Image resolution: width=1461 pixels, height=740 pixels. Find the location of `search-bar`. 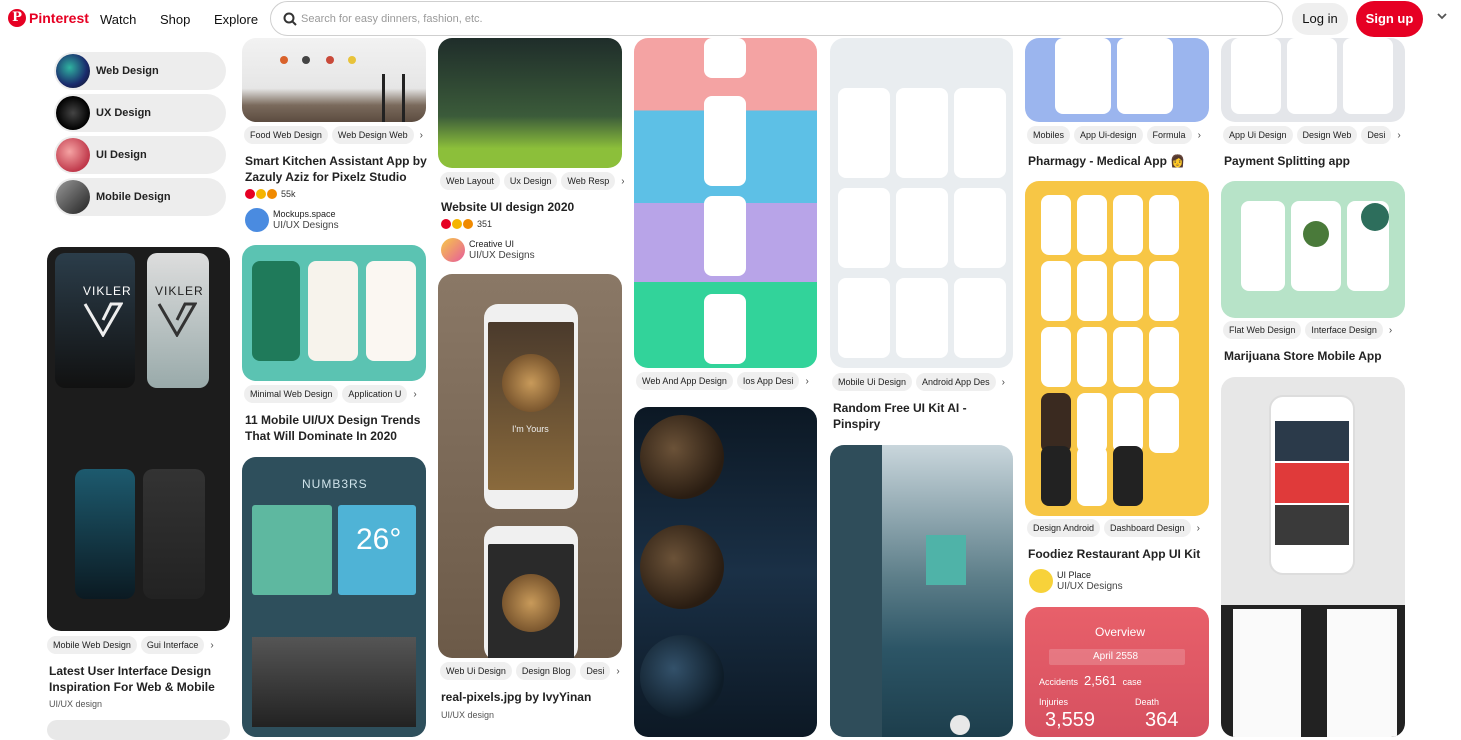

search-bar is located at coordinates (776, 18).